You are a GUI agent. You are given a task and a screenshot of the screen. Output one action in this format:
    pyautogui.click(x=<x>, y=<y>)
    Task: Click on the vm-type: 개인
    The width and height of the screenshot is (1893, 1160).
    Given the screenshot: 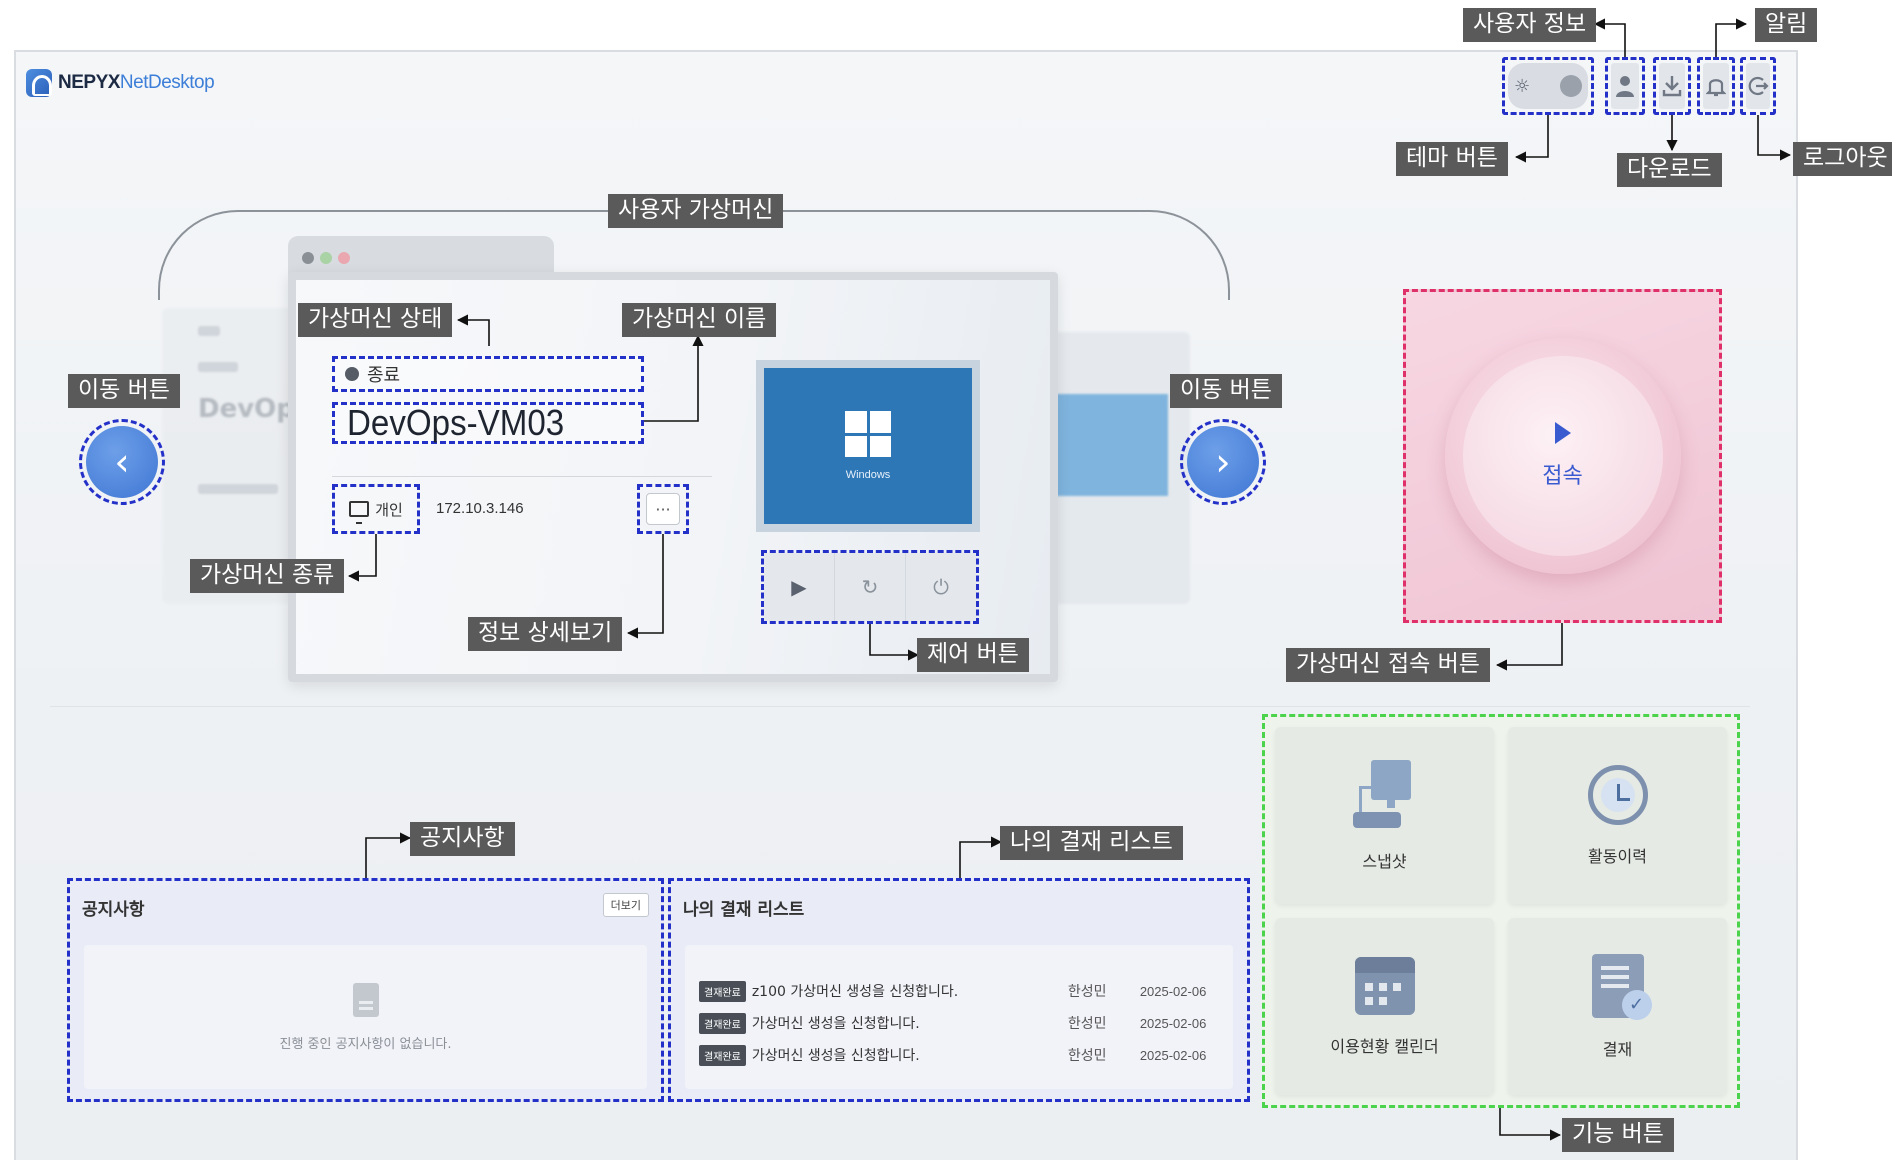 What is the action you would take?
    pyautogui.click(x=376, y=509)
    